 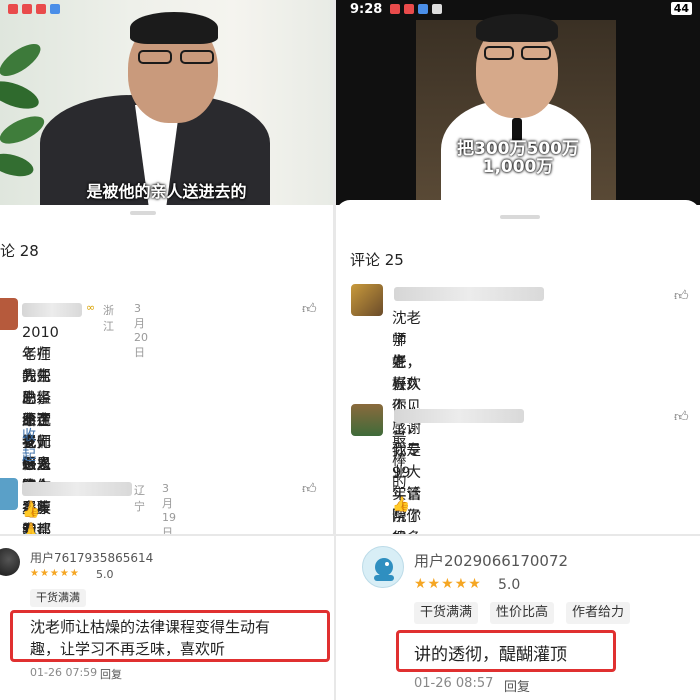 I want to click on fan-badge-icon: ∞, so click(x=91, y=307).